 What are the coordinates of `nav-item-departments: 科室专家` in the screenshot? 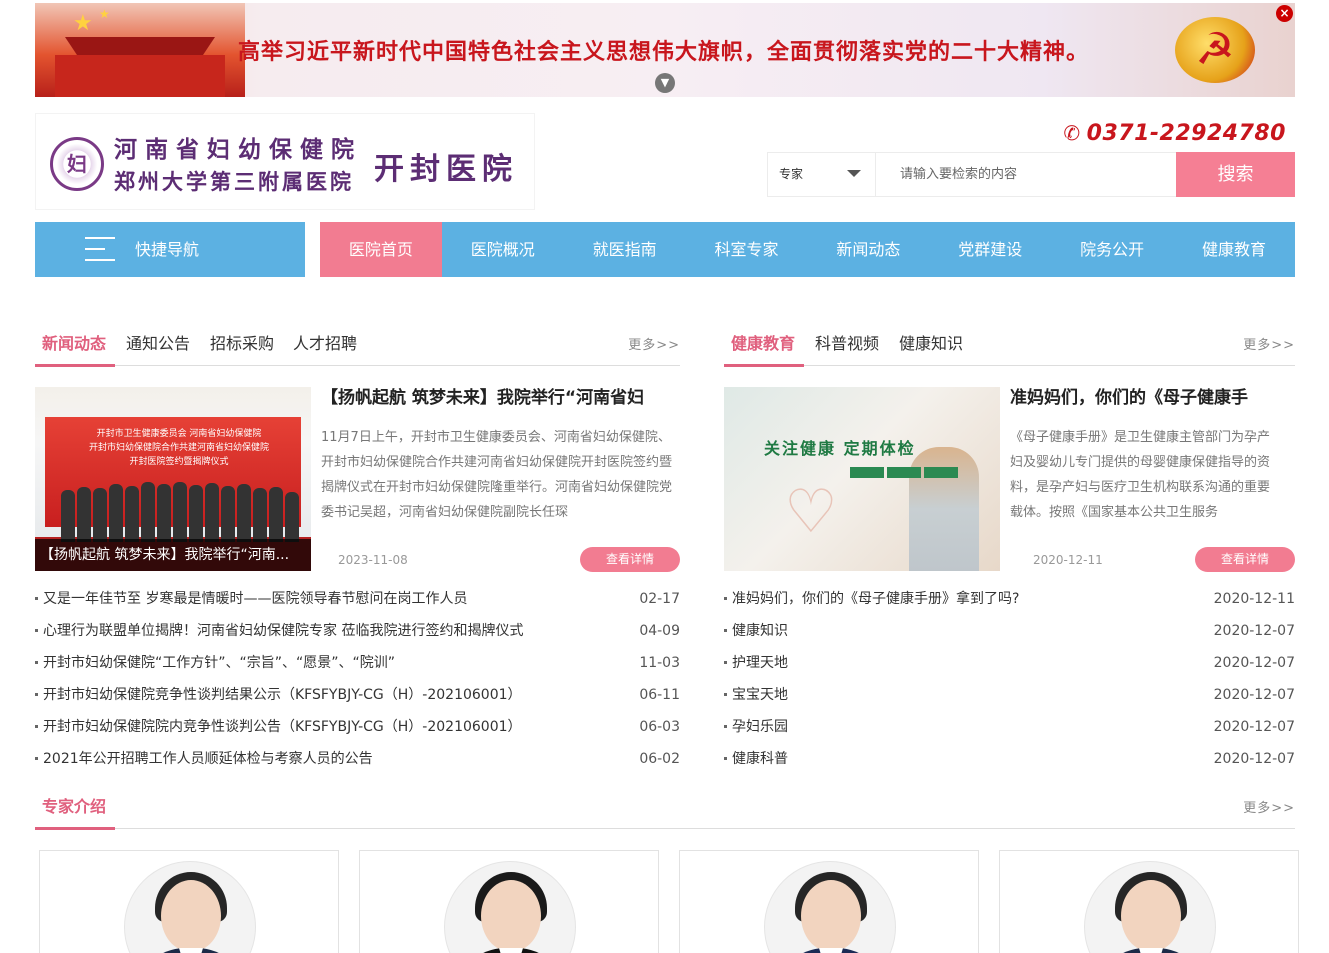 It's located at (747, 249).